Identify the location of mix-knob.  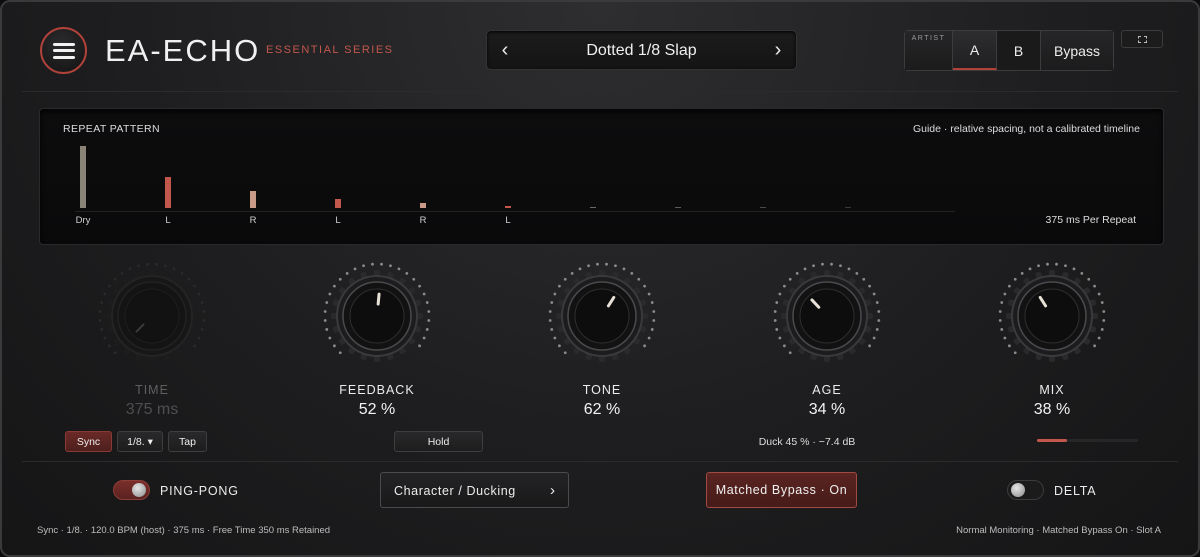
(1052, 316).